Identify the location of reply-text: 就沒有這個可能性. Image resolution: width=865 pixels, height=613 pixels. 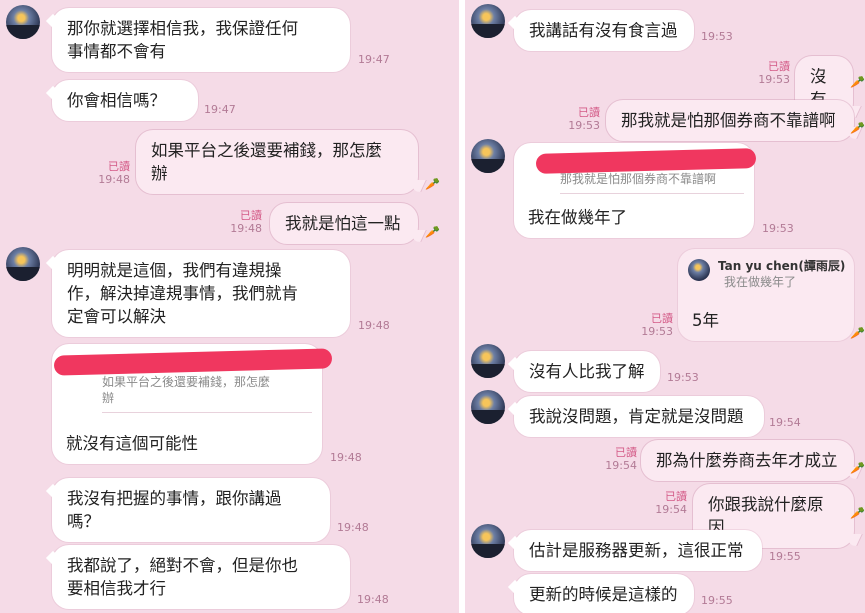
(132, 443).